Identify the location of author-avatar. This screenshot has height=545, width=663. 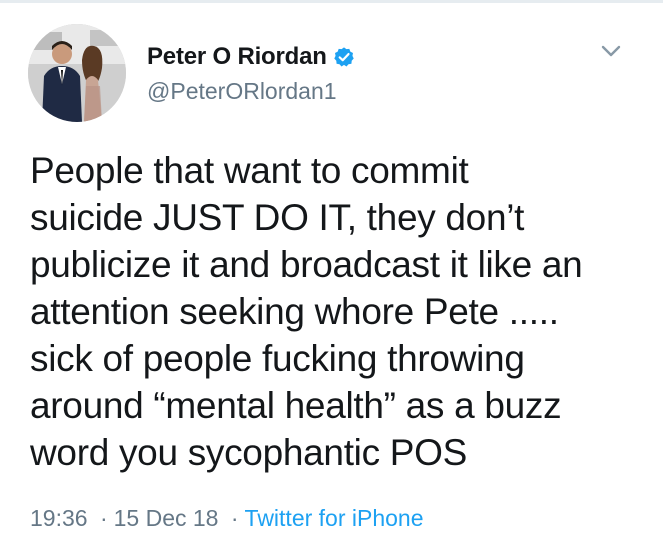
(77, 73).